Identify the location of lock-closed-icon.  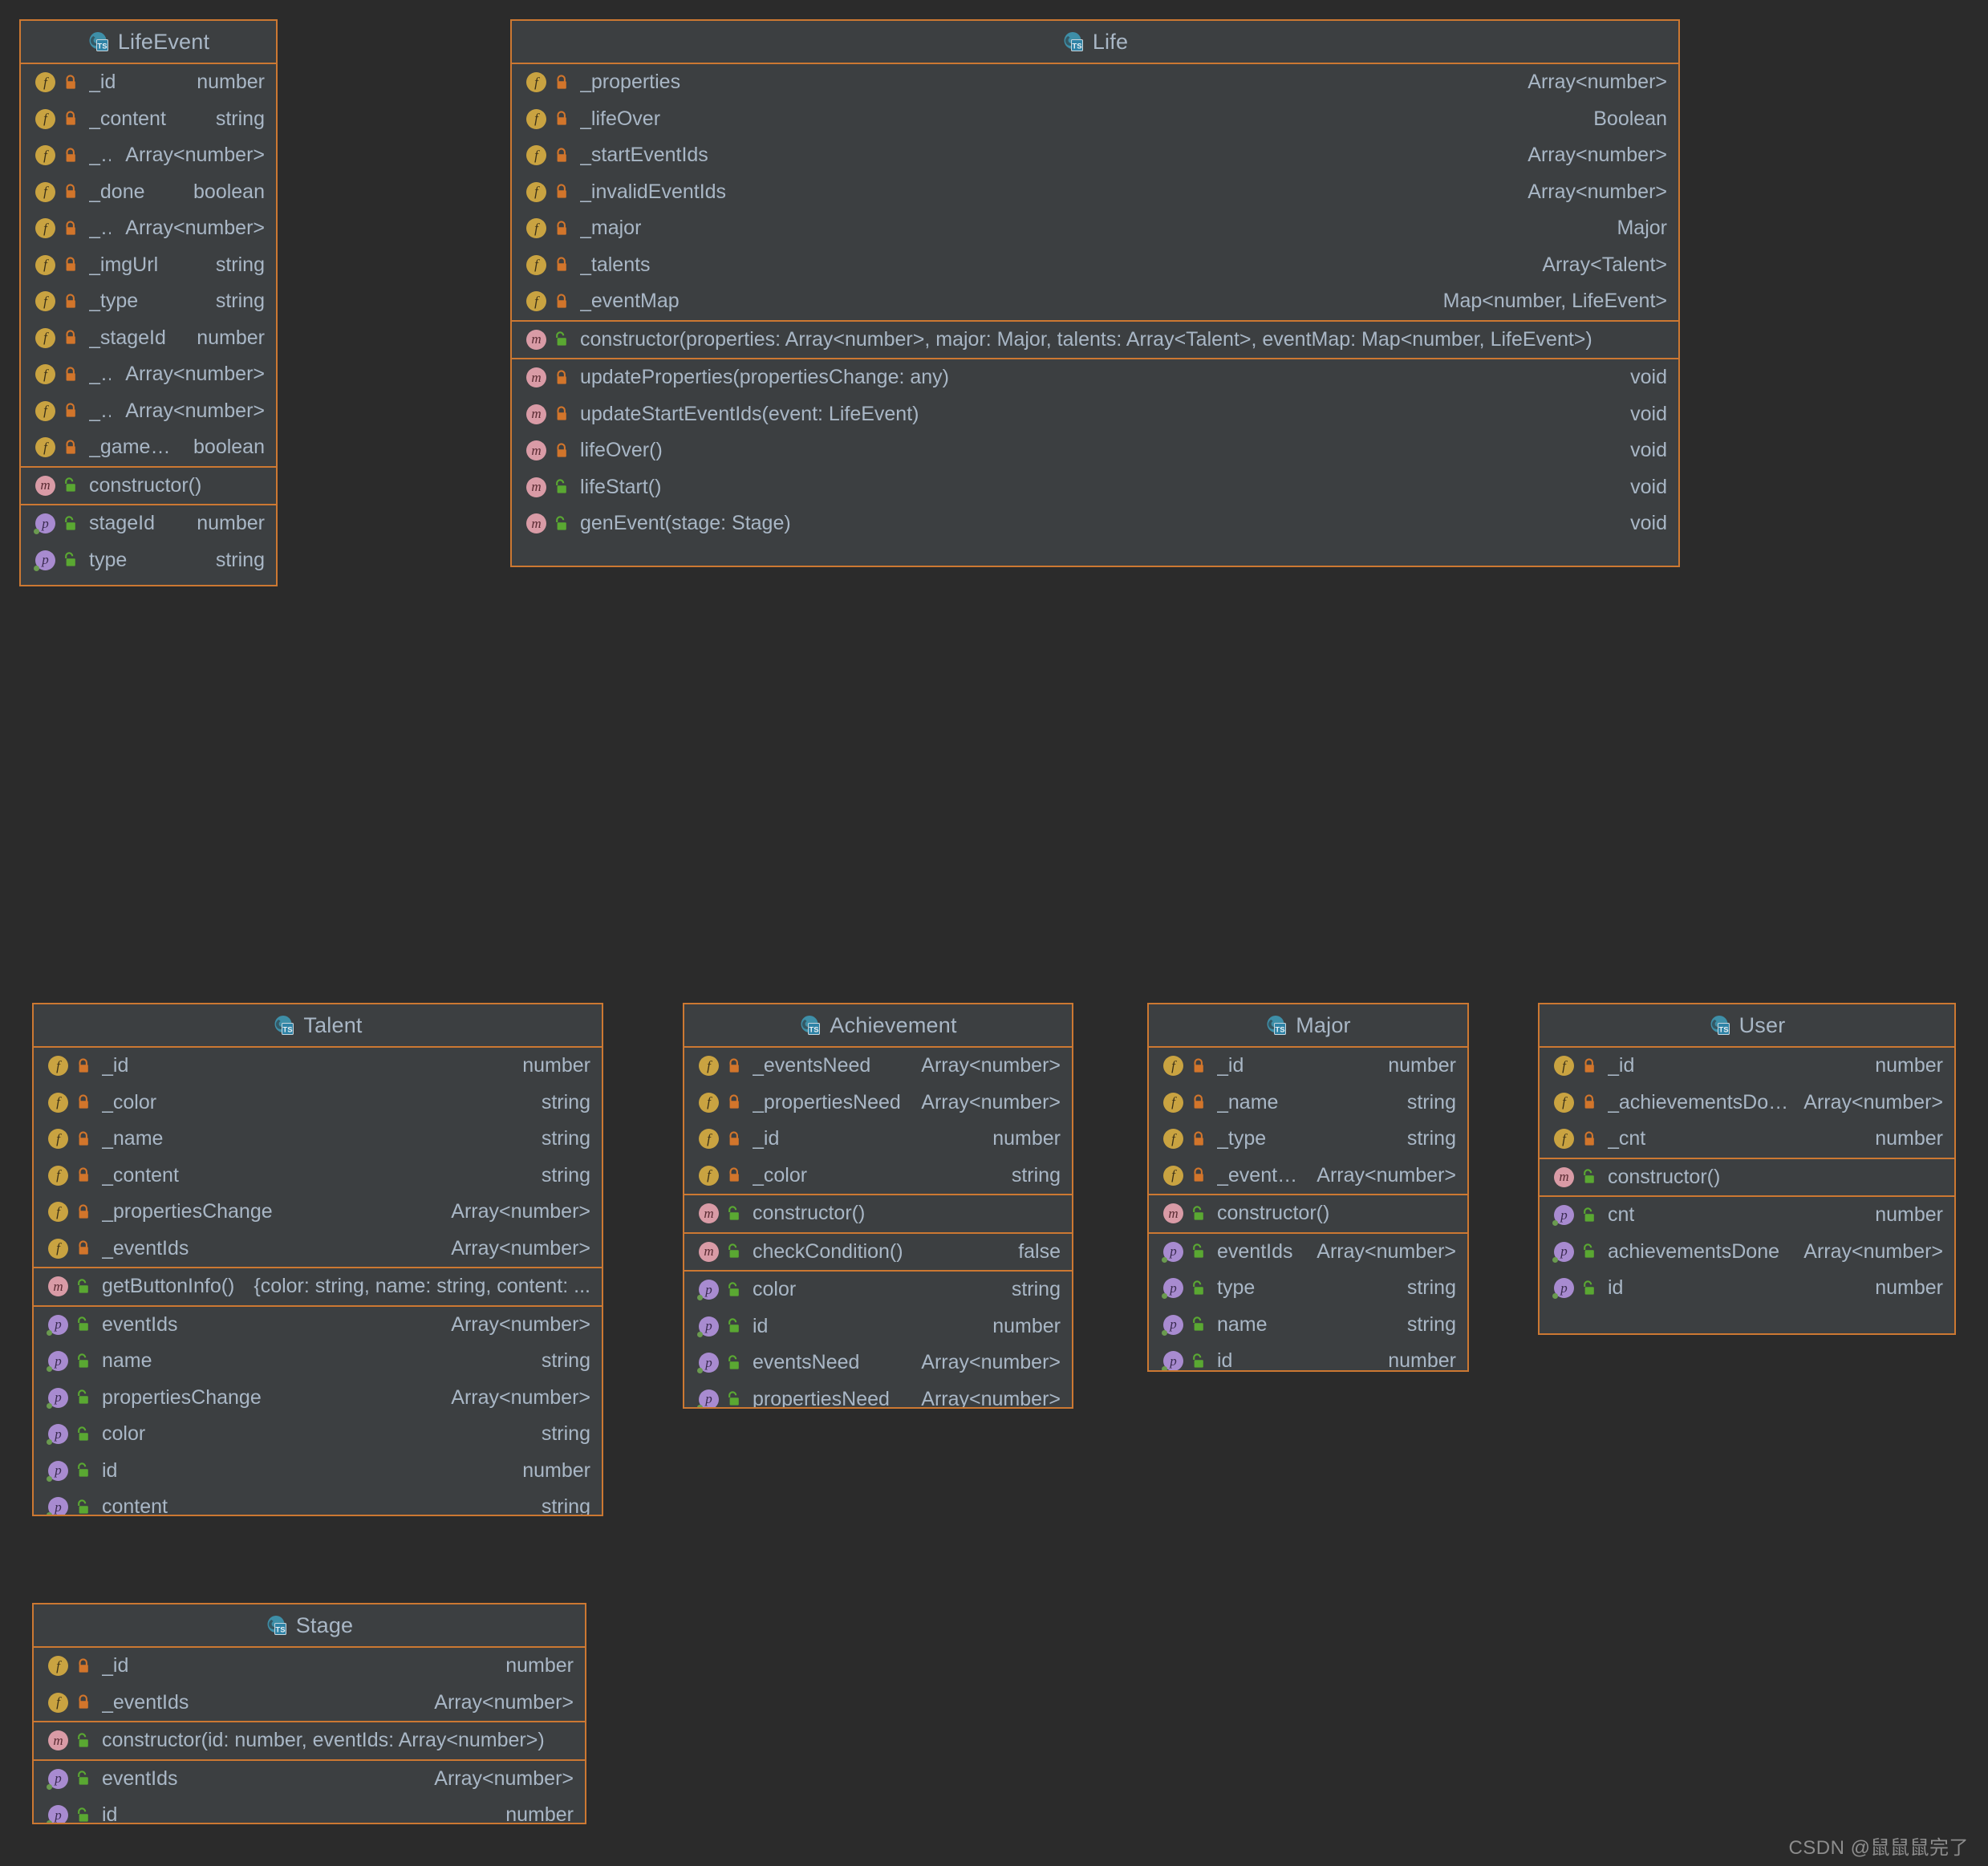
(562, 378).